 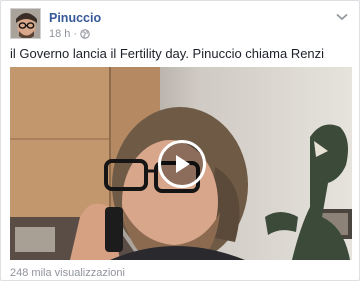 I want to click on author-name: Pinuccio, so click(x=75, y=18).